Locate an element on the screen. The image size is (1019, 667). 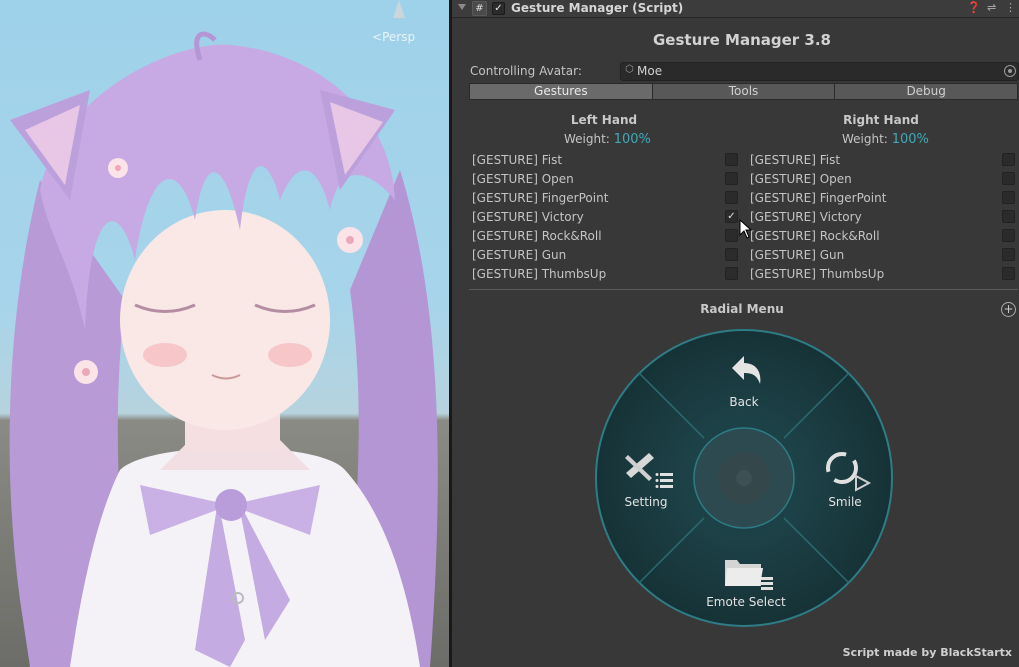
left-weight-value: 100% is located at coordinates (632, 139).